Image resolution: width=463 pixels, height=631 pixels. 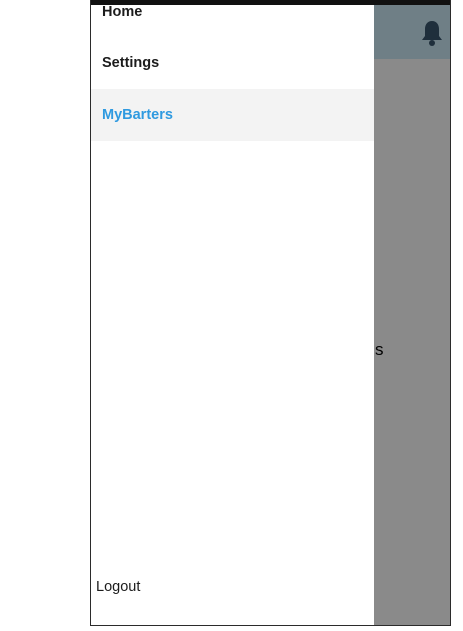 I want to click on drawer-item-mybarters: MyBarters, so click(x=232, y=115).